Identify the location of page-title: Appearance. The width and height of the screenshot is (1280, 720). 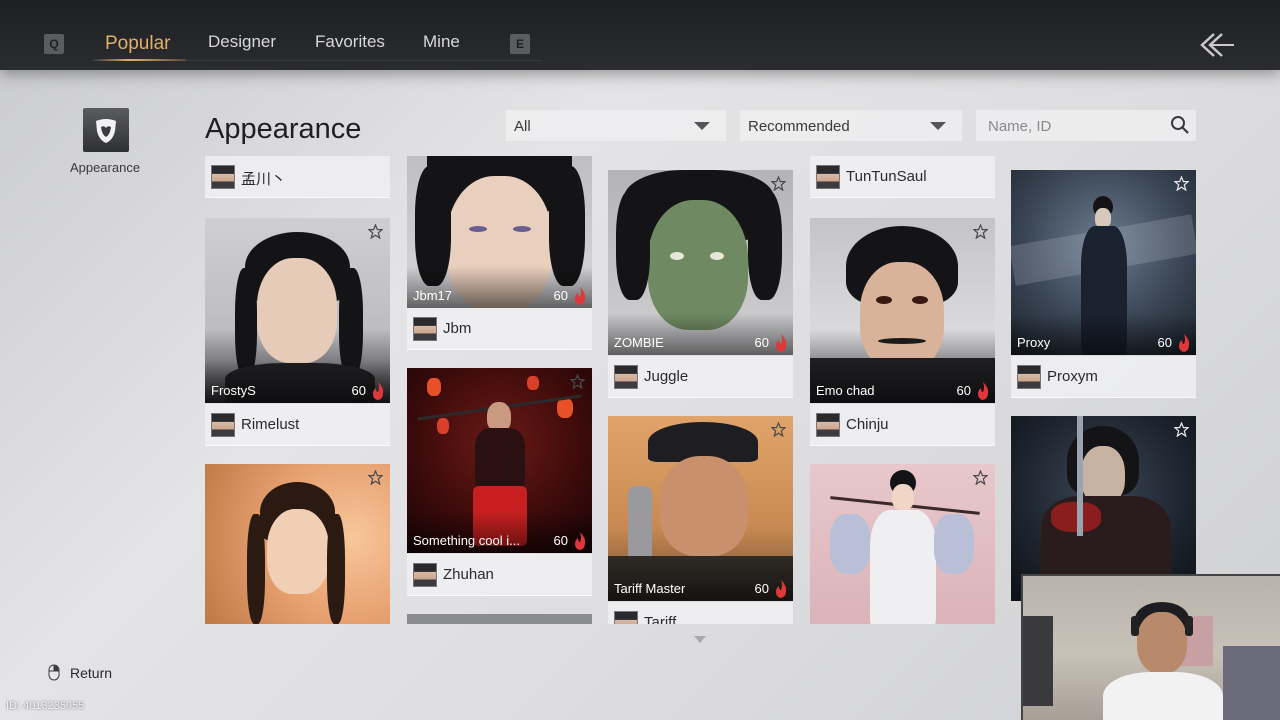
(283, 129).